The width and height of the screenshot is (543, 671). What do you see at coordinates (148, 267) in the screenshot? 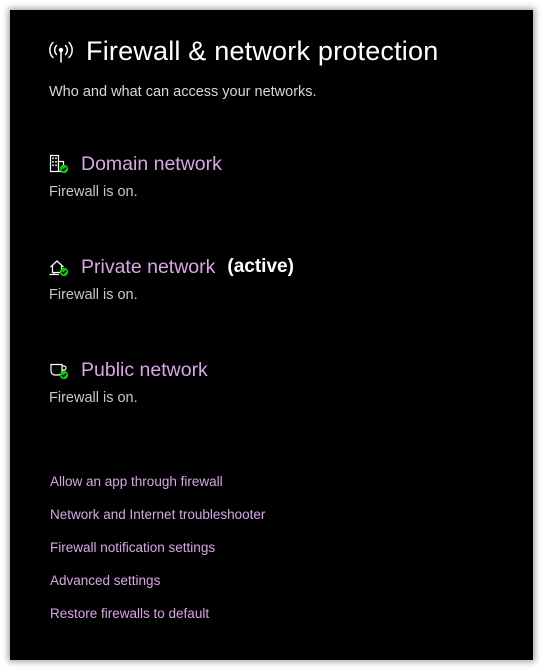
I see `private-network-link: Private network` at bounding box center [148, 267].